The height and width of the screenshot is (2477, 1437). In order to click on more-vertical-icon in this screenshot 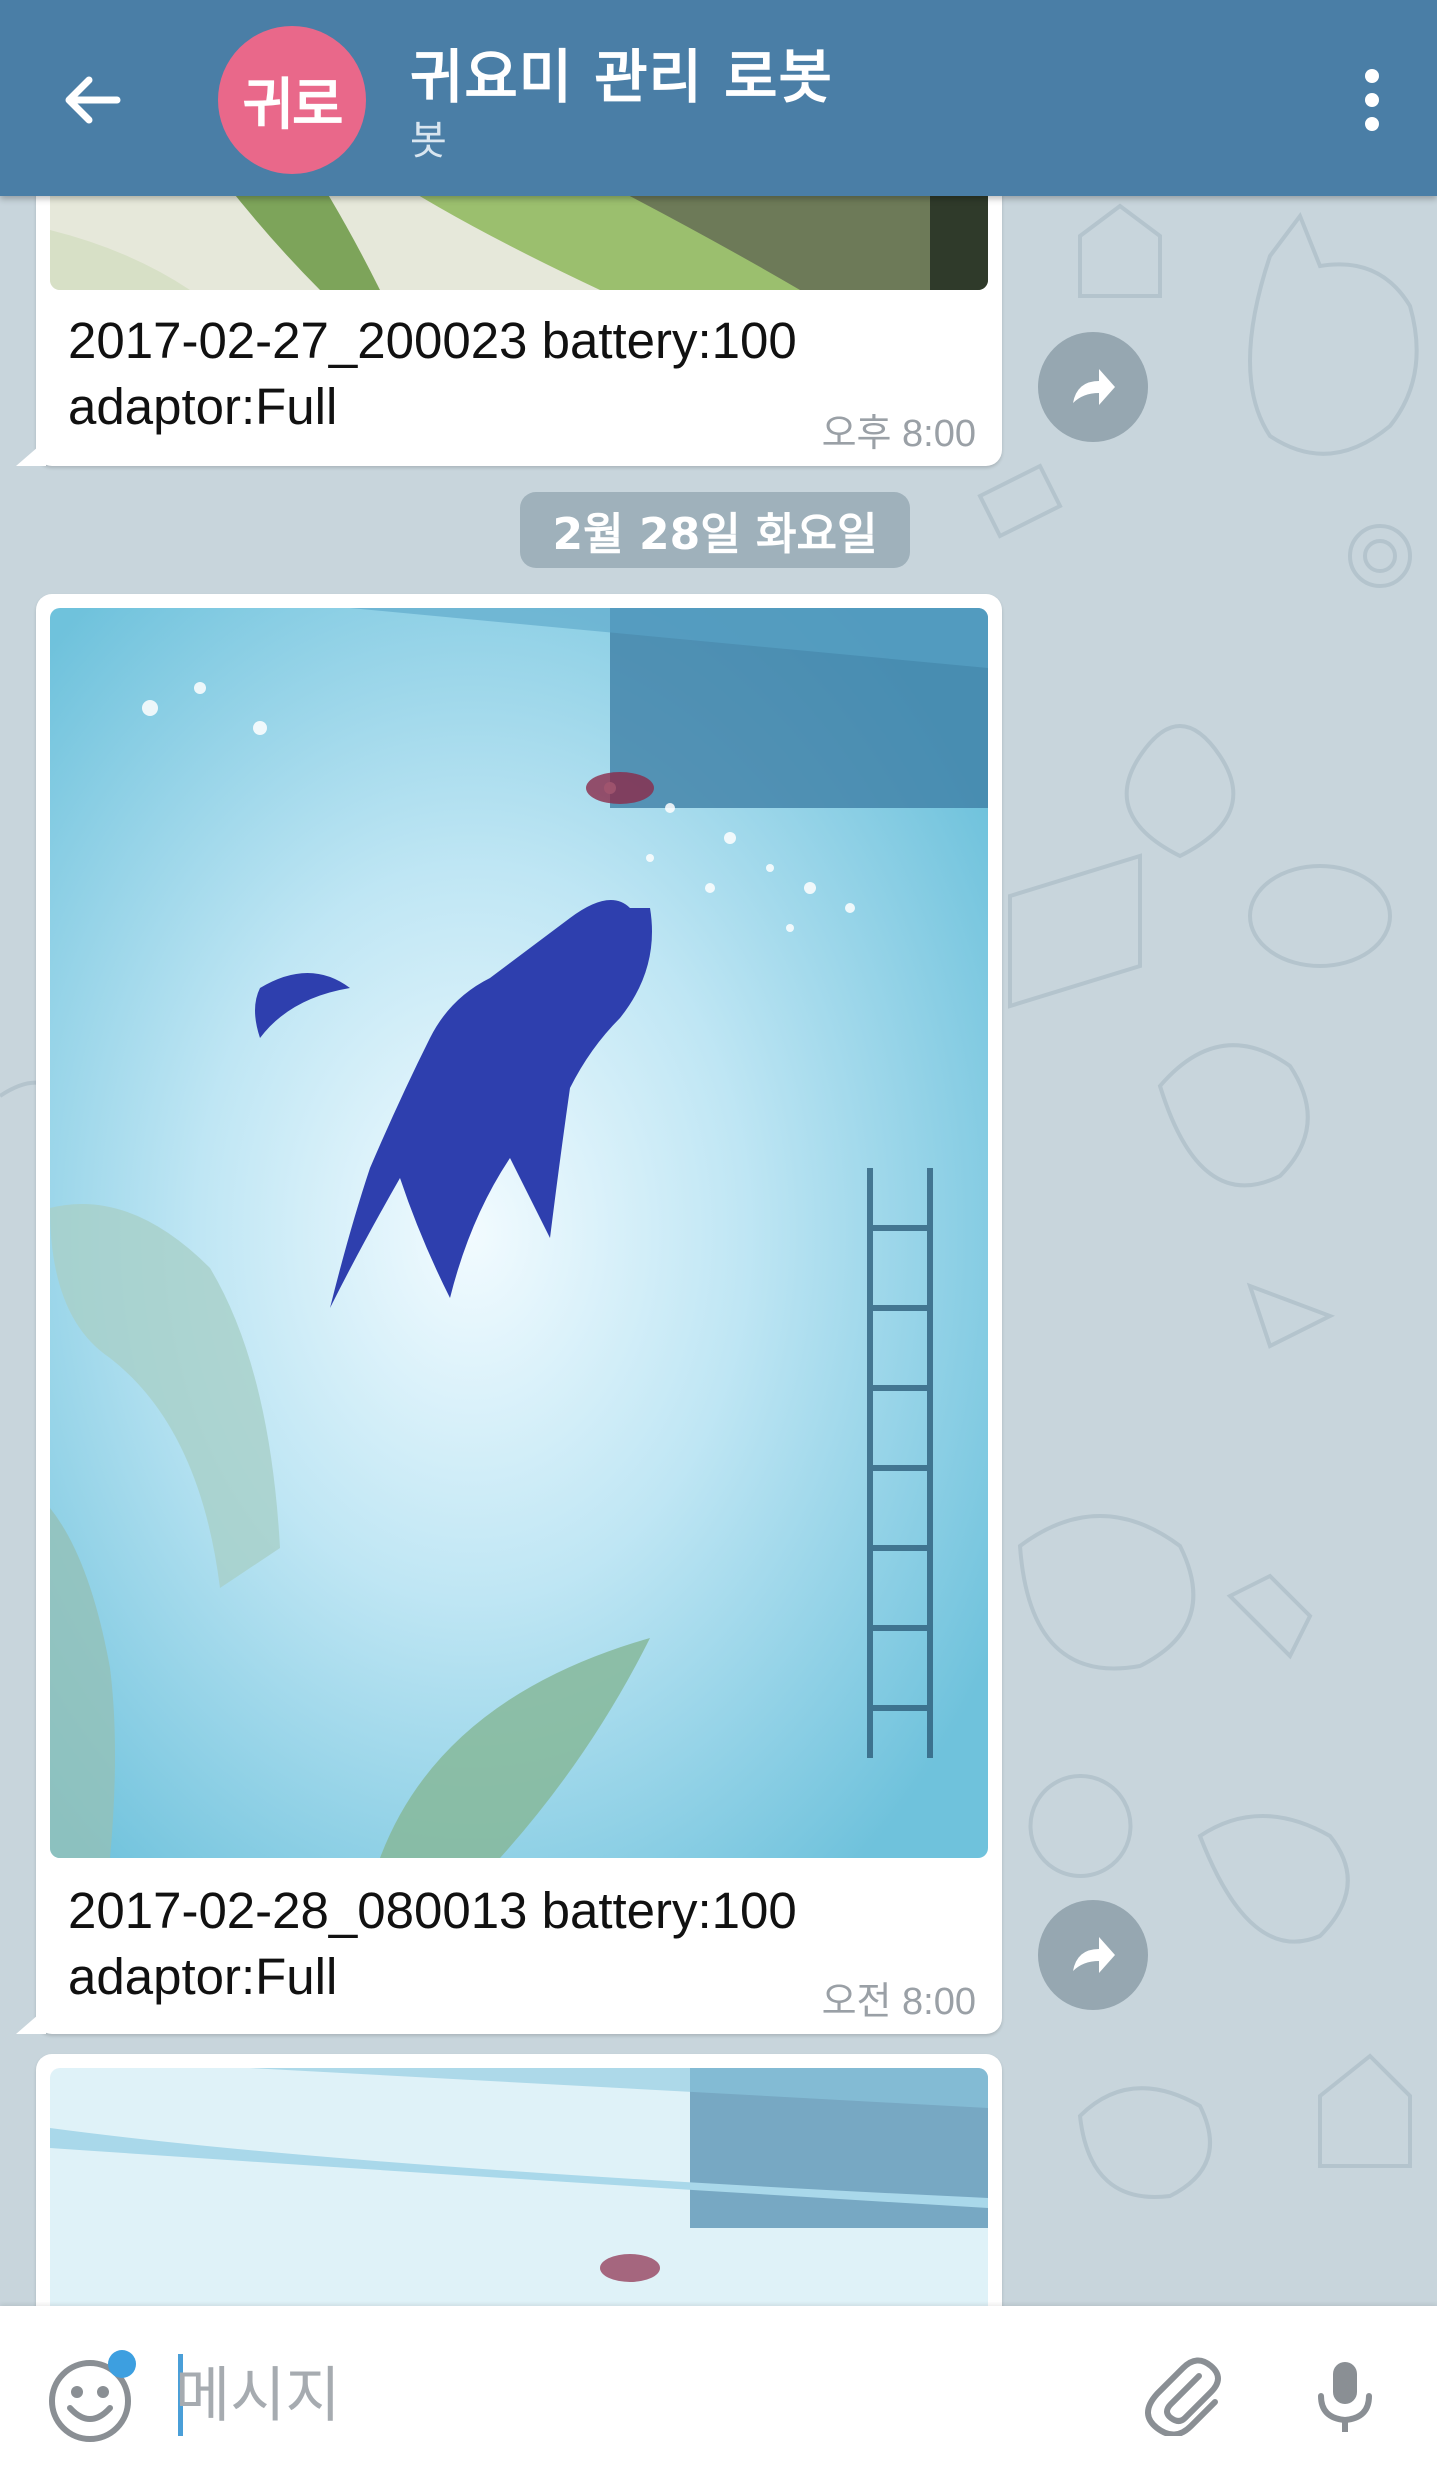, I will do `click(1372, 100)`.